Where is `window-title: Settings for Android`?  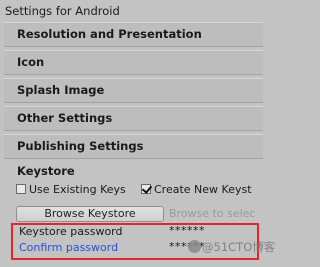
window-title: Settings for Android is located at coordinates (62, 11).